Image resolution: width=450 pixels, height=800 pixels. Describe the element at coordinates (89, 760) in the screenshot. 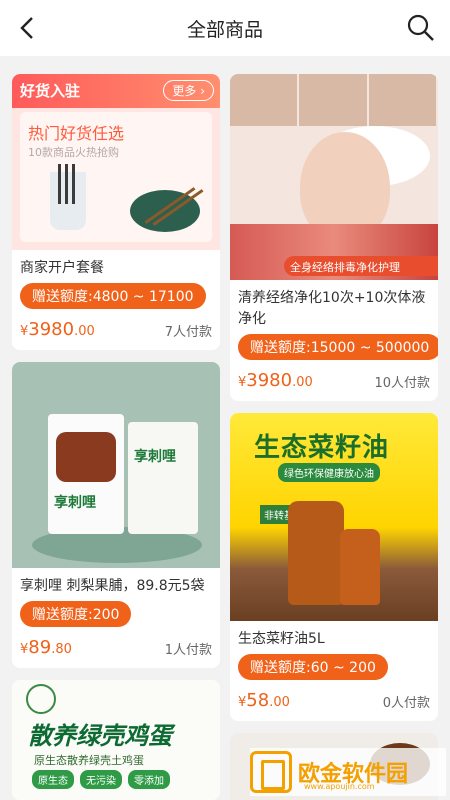

I see `image-subtitle: 原生态散养绿壳土鸡蛋` at that location.